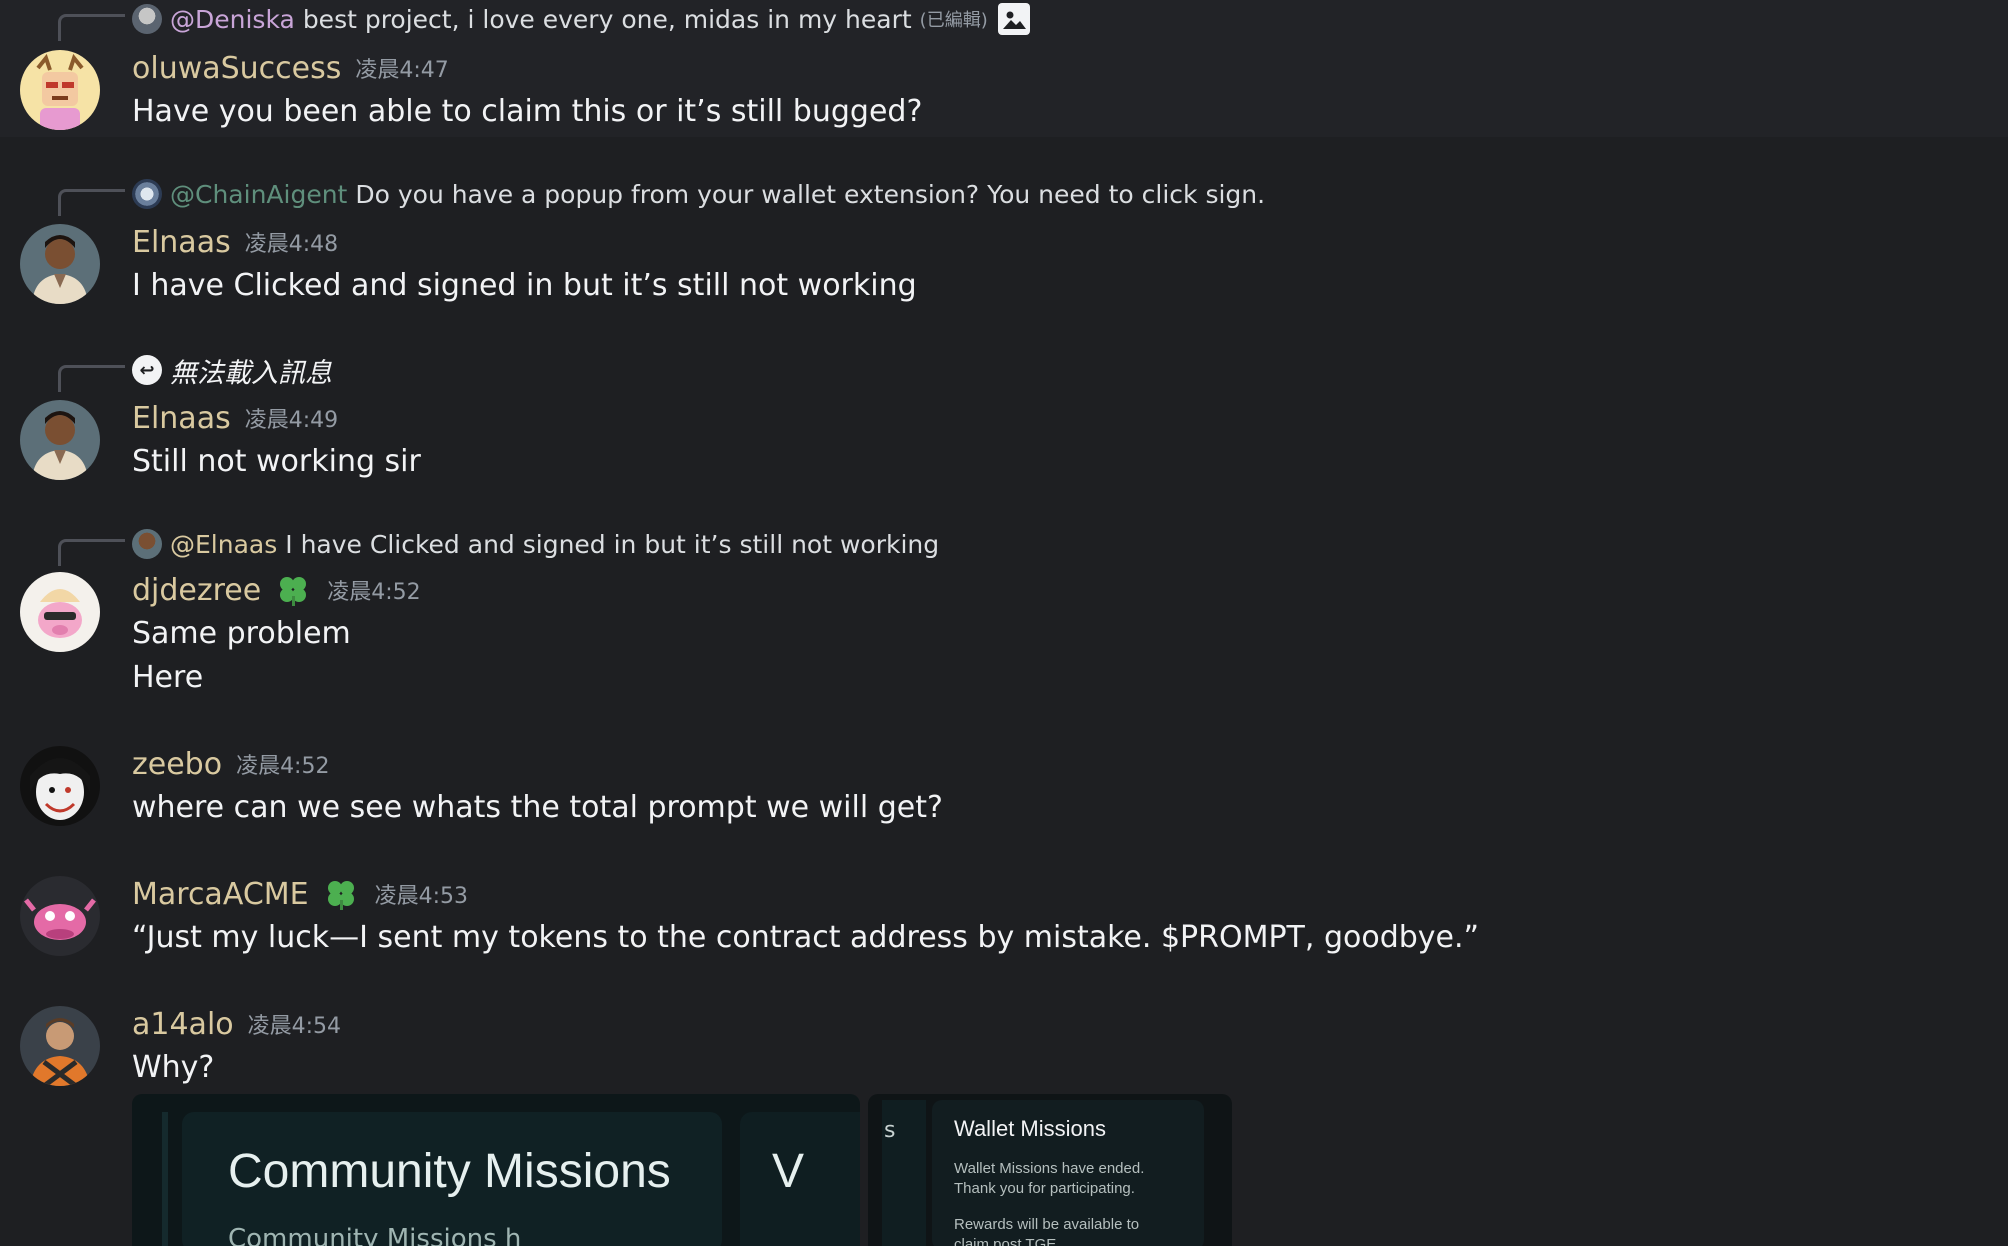  Describe the element at coordinates (953, 20) in the screenshot. I see `edited-label: (已編輯)` at that location.